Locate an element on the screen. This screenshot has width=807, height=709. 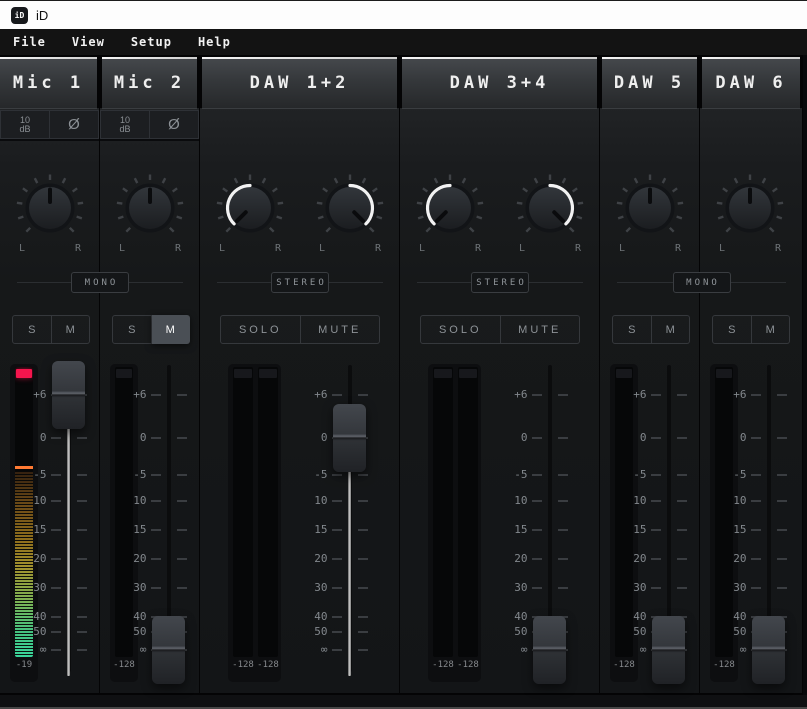
fader-scale-label: 15 is located at coordinates (321, 529).